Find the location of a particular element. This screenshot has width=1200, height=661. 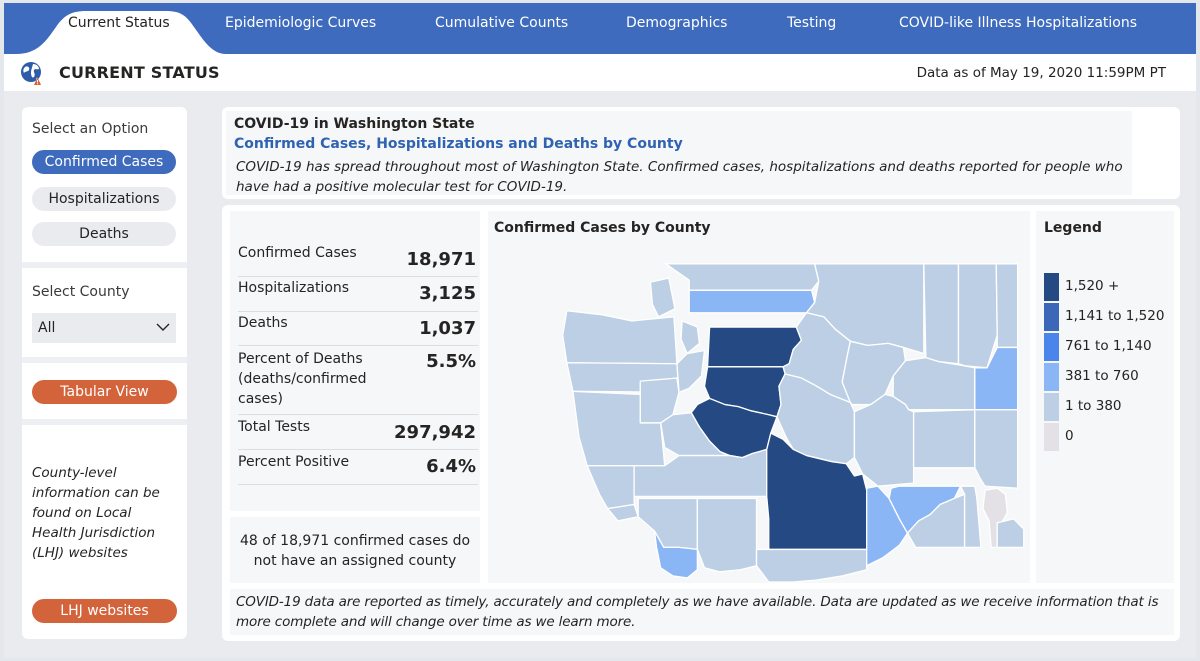

legend-label: 1,520 + is located at coordinates (1092, 286).